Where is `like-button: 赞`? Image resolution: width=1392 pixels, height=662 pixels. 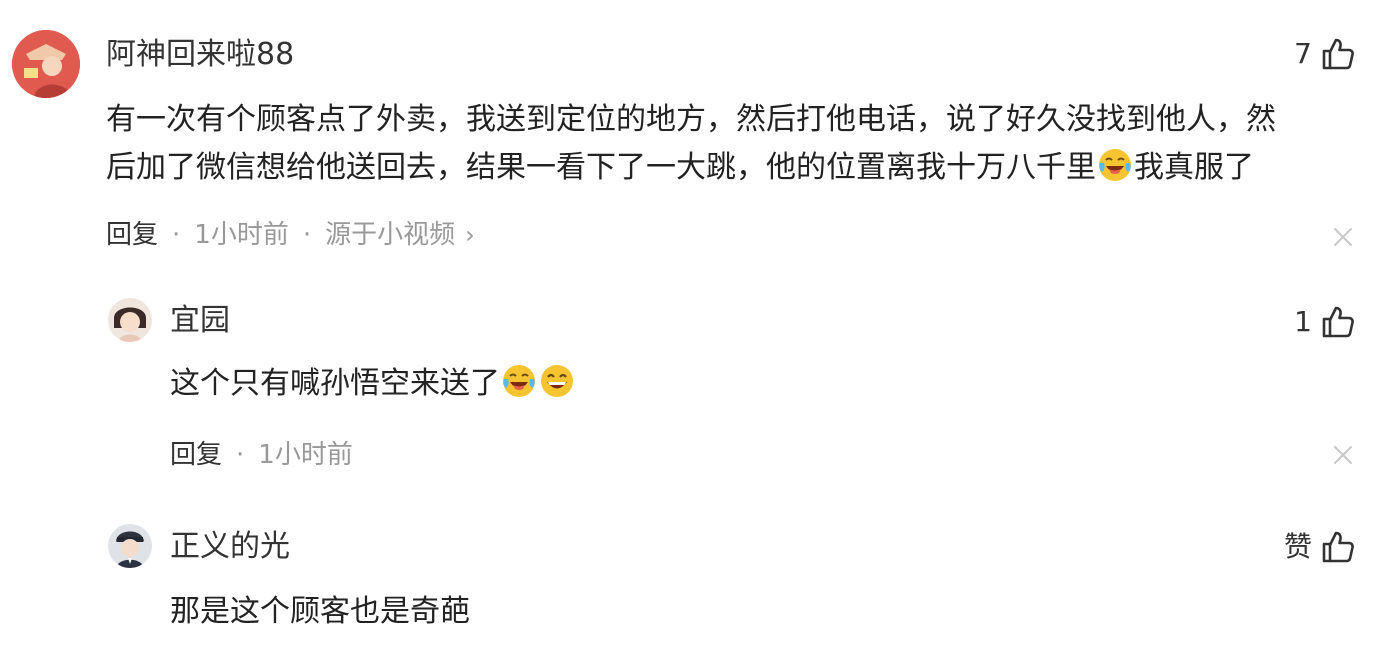 like-button: 赞 is located at coordinates (1320, 547).